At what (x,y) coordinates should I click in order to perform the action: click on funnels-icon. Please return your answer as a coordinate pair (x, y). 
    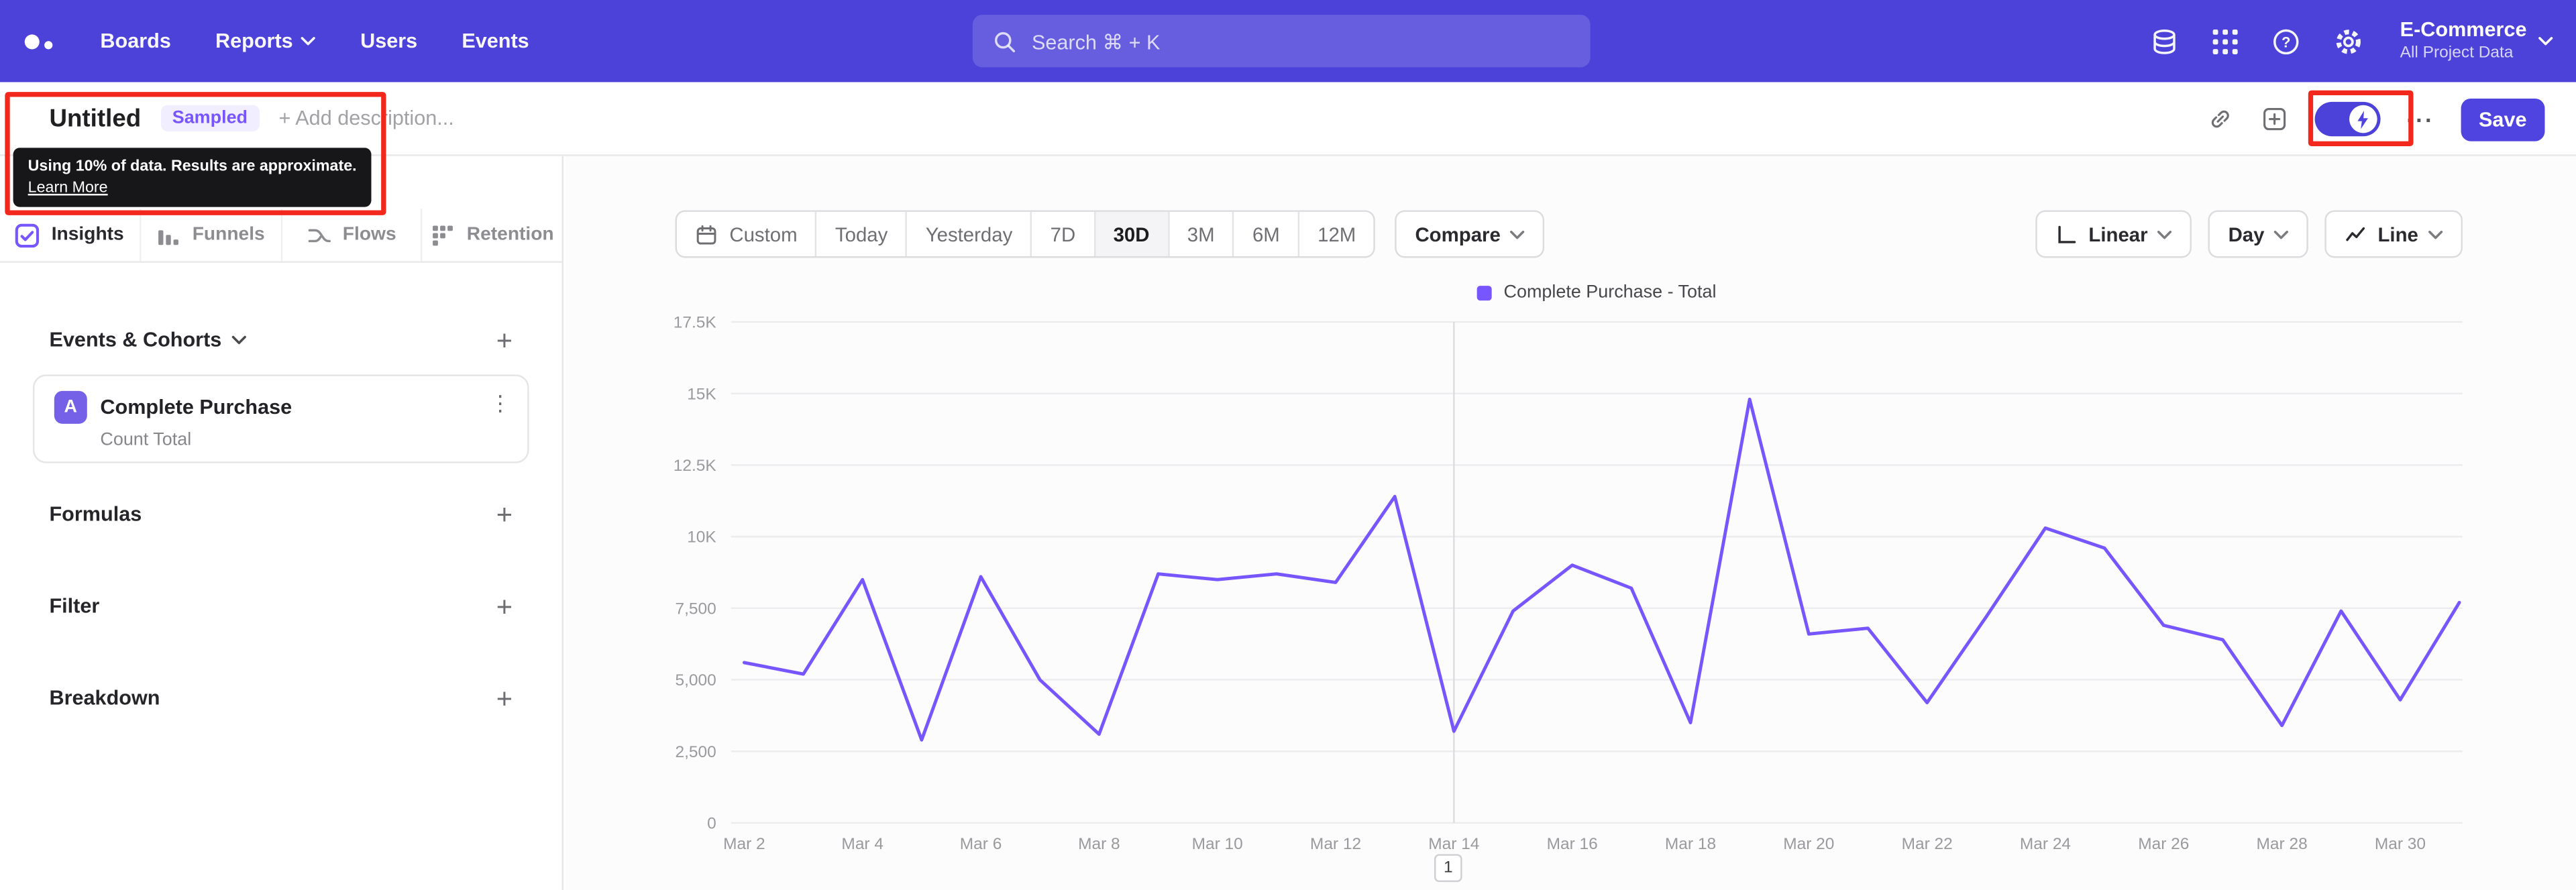
    Looking at the image, I should click on (168, 235).